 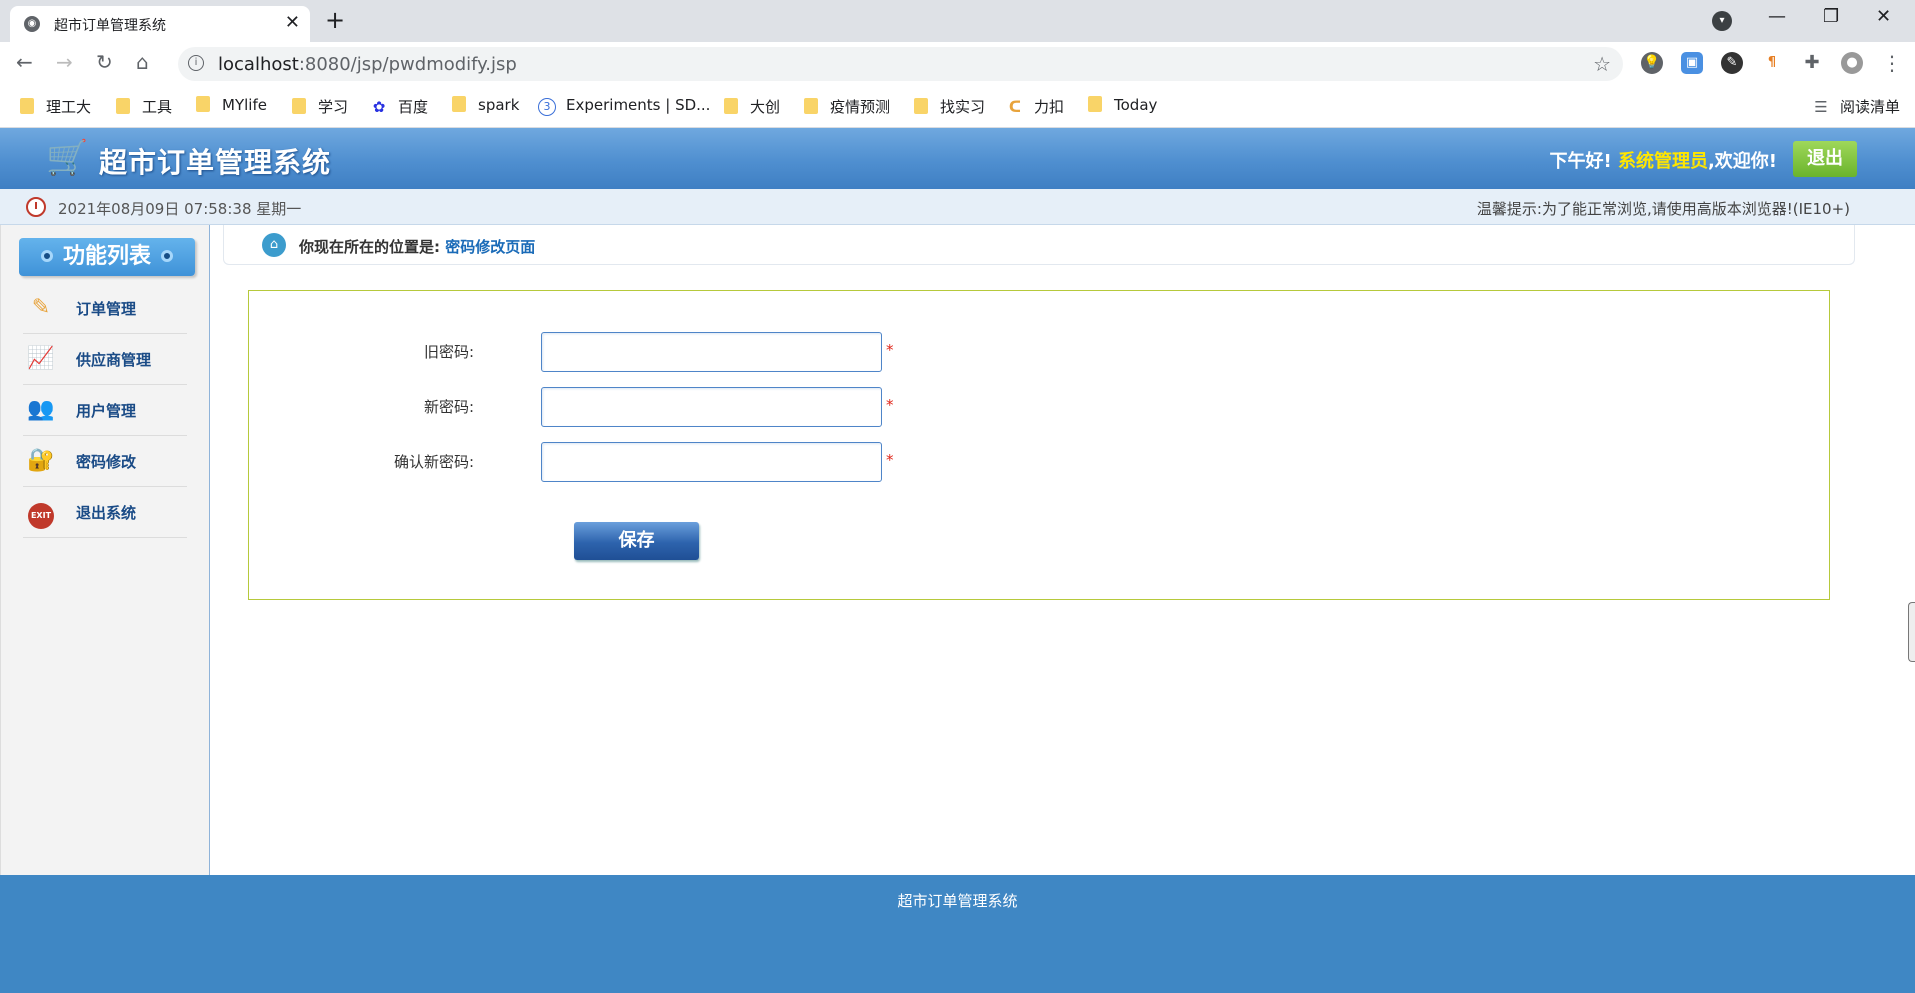 What do you see at coordinates (1821, 107) in the screenshot?
I see `reading-list-icon: ☰` at bounding box center [1821, 107].